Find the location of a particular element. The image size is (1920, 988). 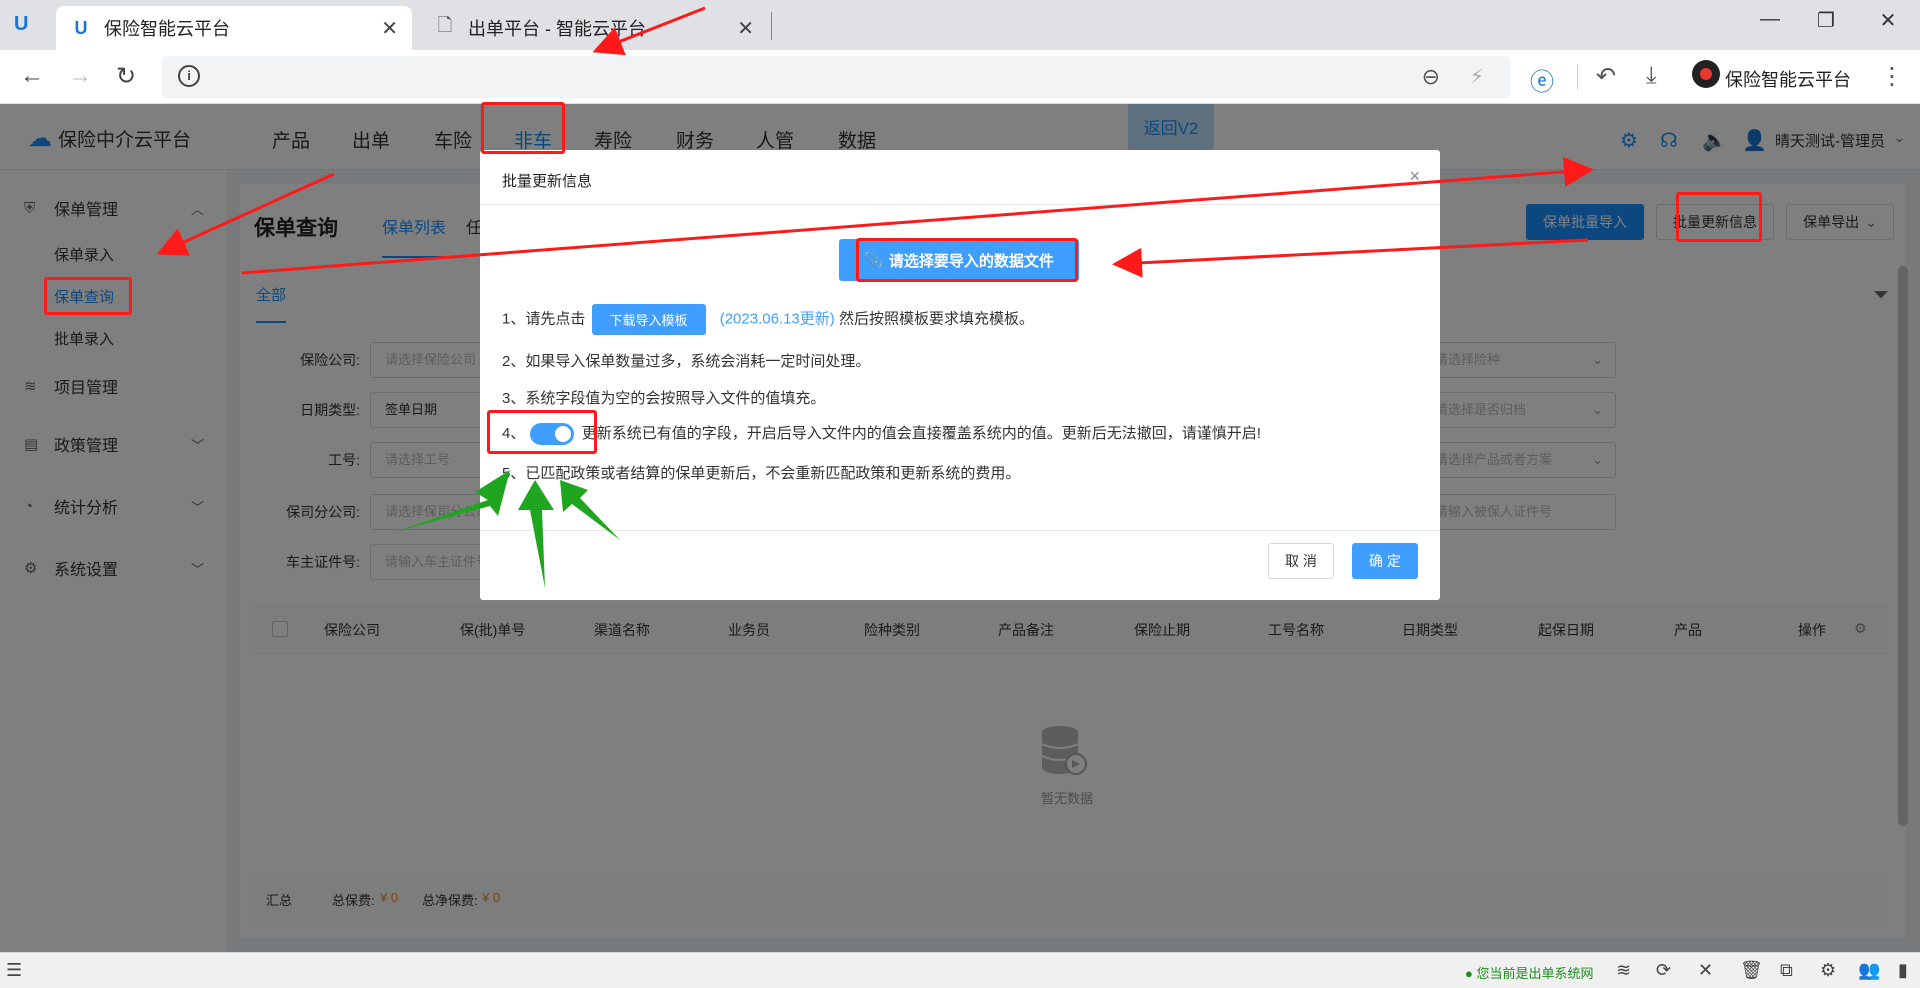

instruction-3: 3、系统字段值为空的会按照导入文件的值填充。 is located at coordinates (664, 398).